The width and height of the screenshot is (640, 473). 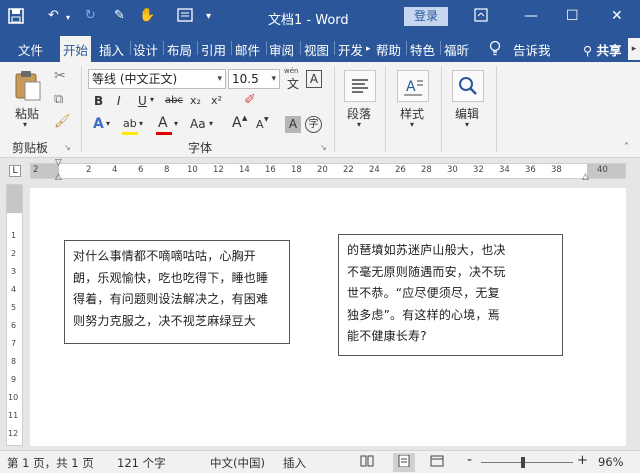 I want to click on font-name-combo: 等线 (中文正文) ▾, so click(x=157, y=79).